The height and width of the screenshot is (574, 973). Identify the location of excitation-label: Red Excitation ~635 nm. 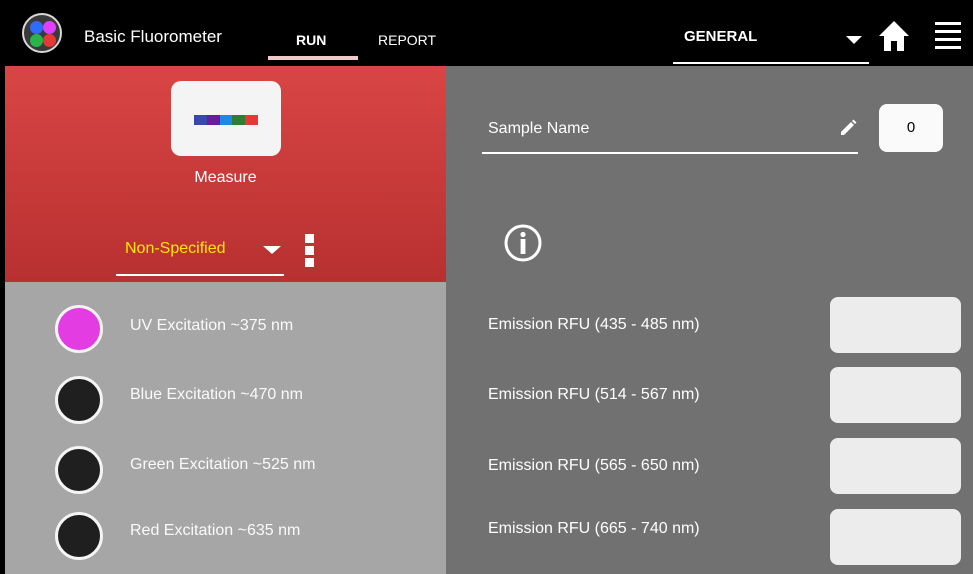
(215, 530).